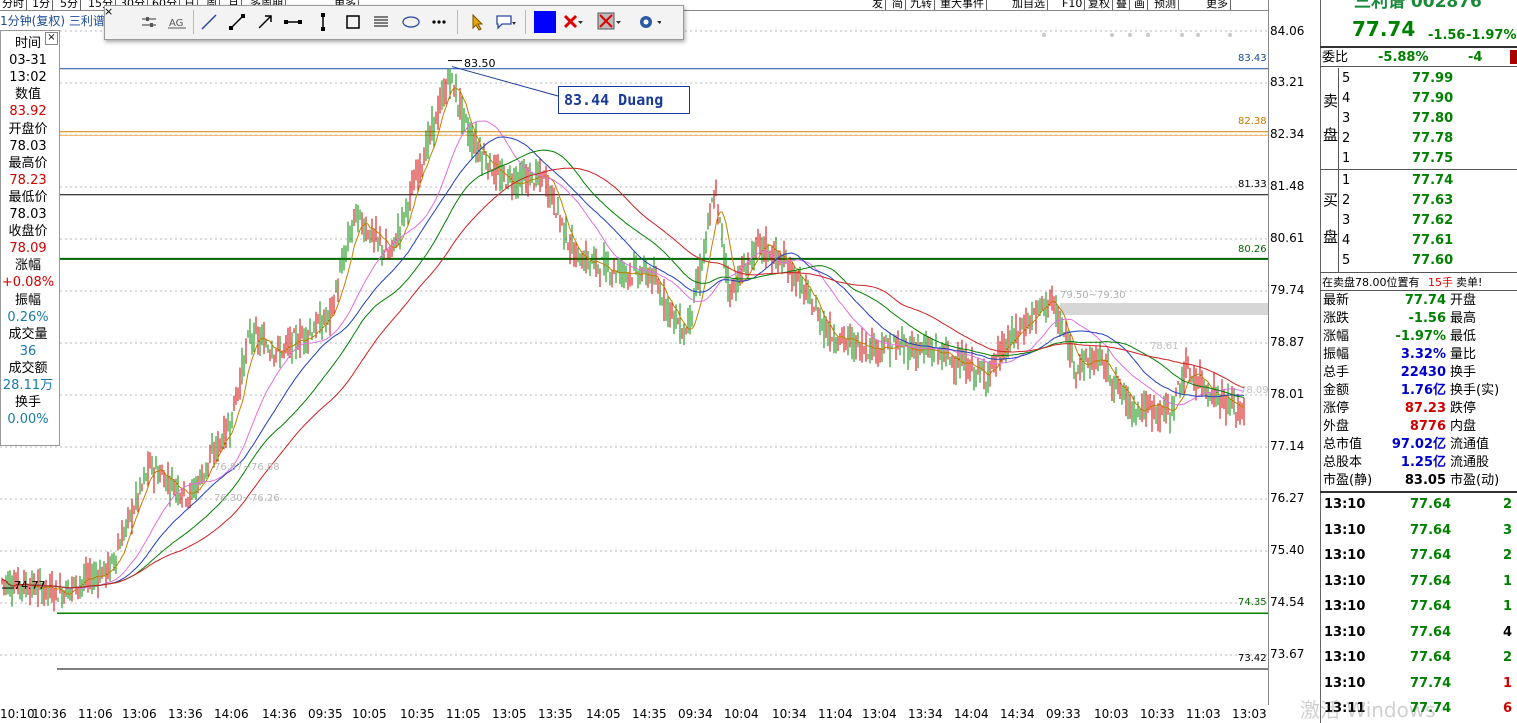  What do you see at coordinates (1433, 118) in the screenshot?
I see `ask-price: 77.80` at bounding box center [1433, 118].